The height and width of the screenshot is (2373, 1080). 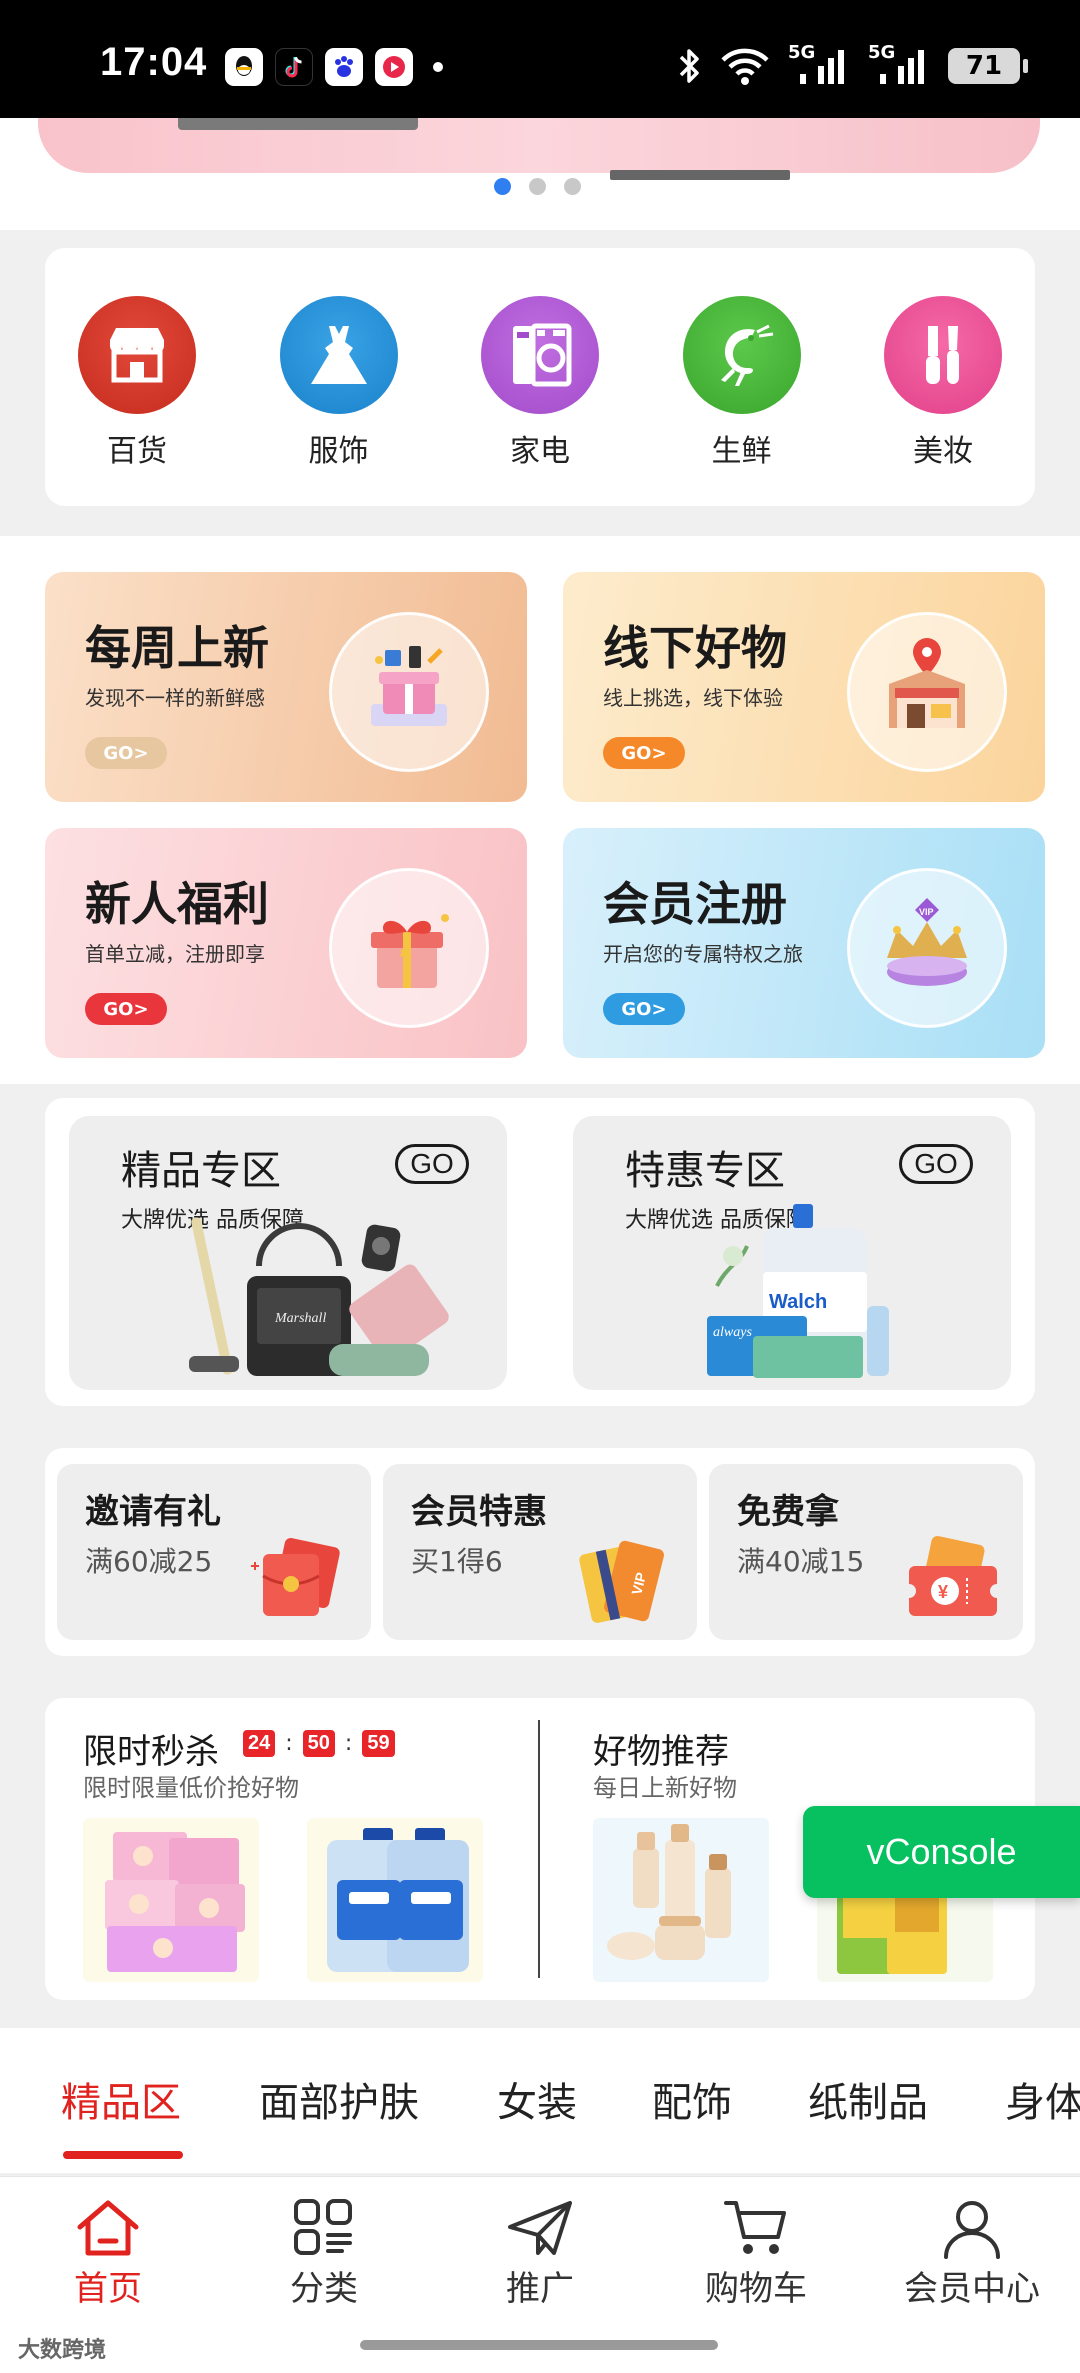 What do you see at coordinates (540, 174) in the screenshot?
I see `banner-carousel` at bounding box center [540, 174].